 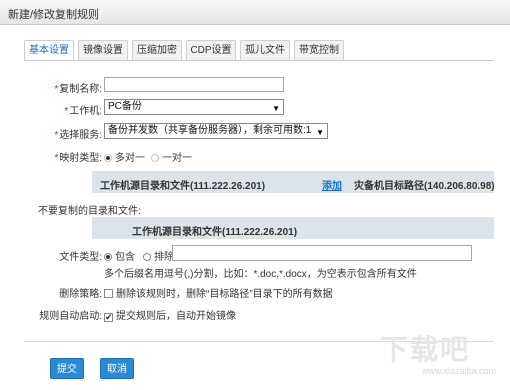 I want to click on tab-orphan-files: 孤儿文件, so click(x=265, y=50).